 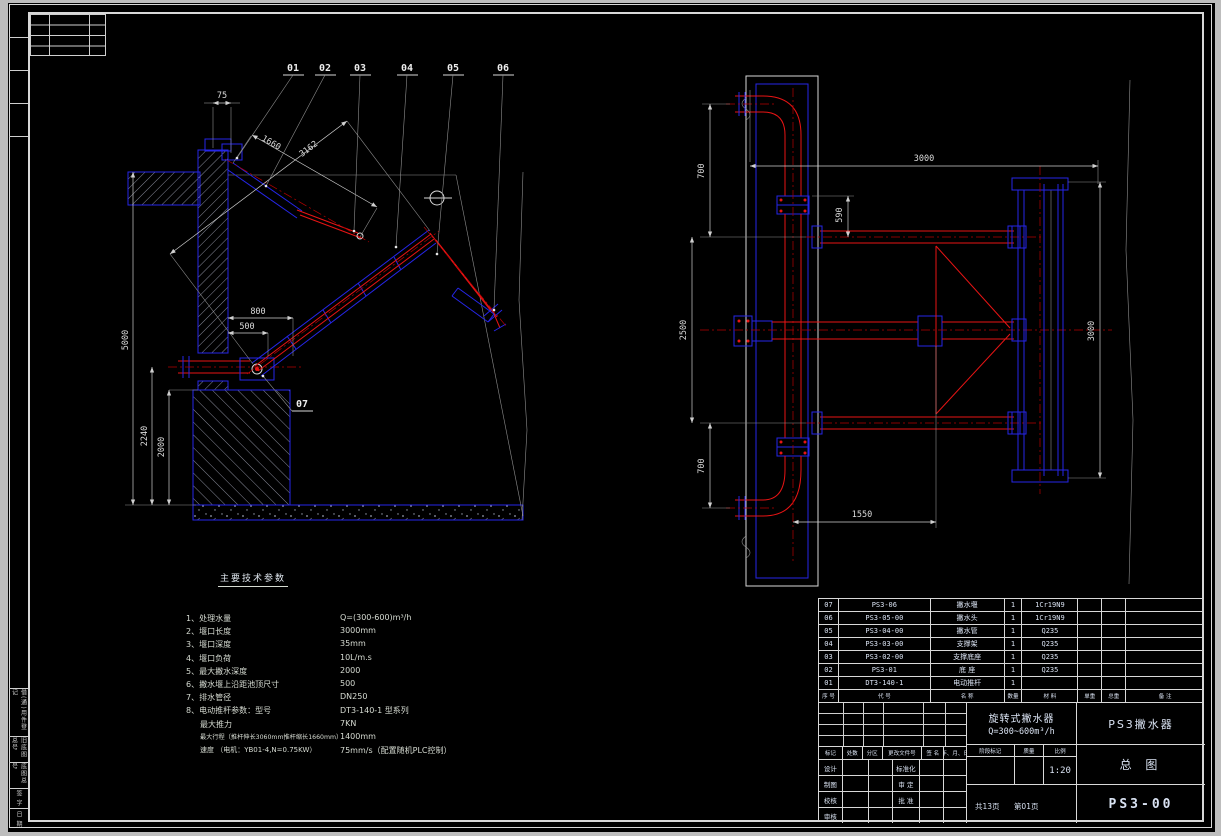 What do you see at coordinates (271, 143) in the screenshot?
I see `dim-1660: 1660` at bounding box center [271, 143].